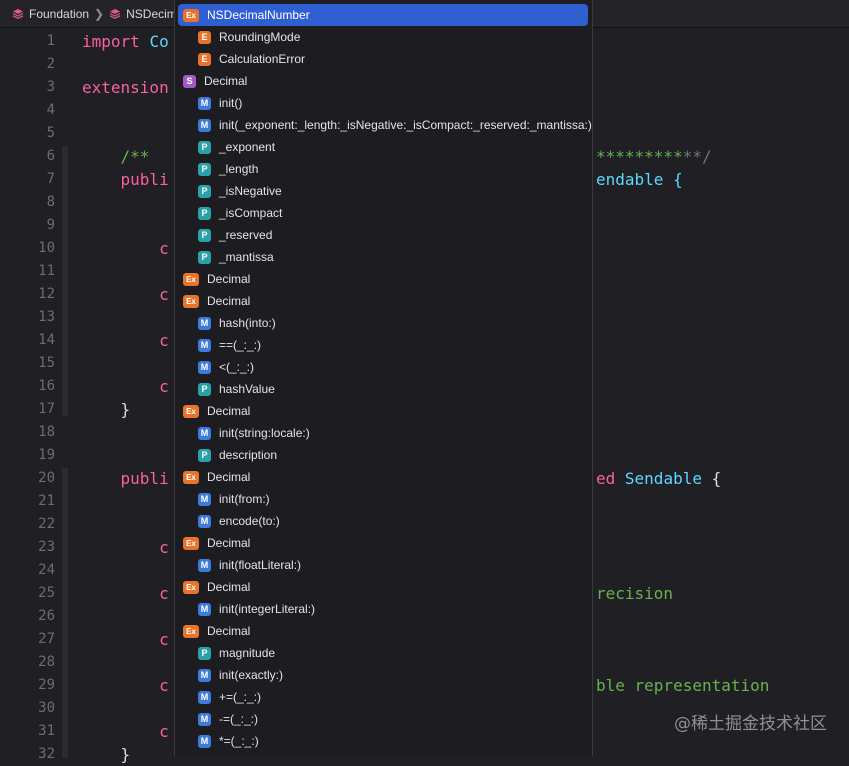  Describe the element at coordinates (247, 147) in the screenshot. I see `completion-label: _exponent` at that location.